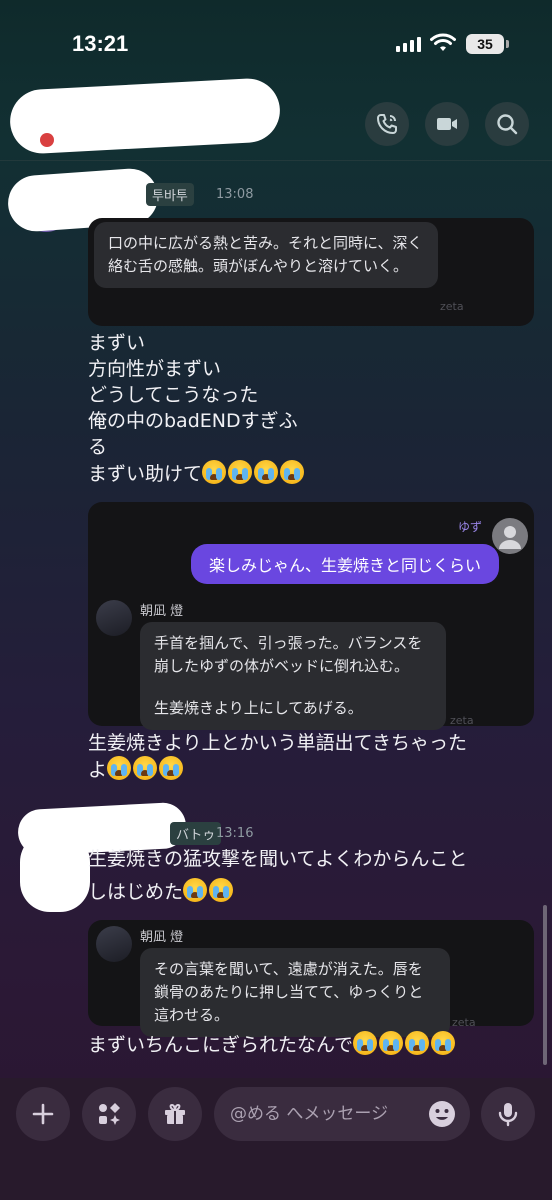 This screenshot has width=552, height=1200. Describe the element at coordinates (507, 44) in the screenshot. I see `battery-tip` at that location.